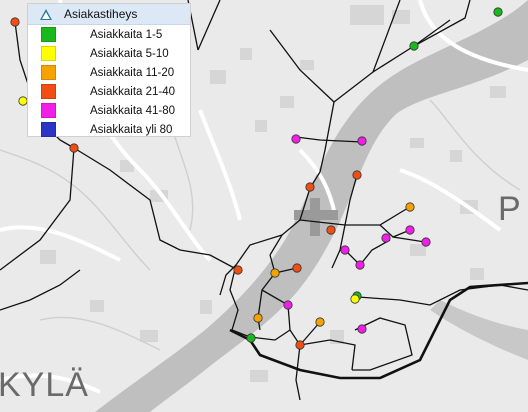  I want to click on legend-title: Asiakastiheys, so click(101, 14).